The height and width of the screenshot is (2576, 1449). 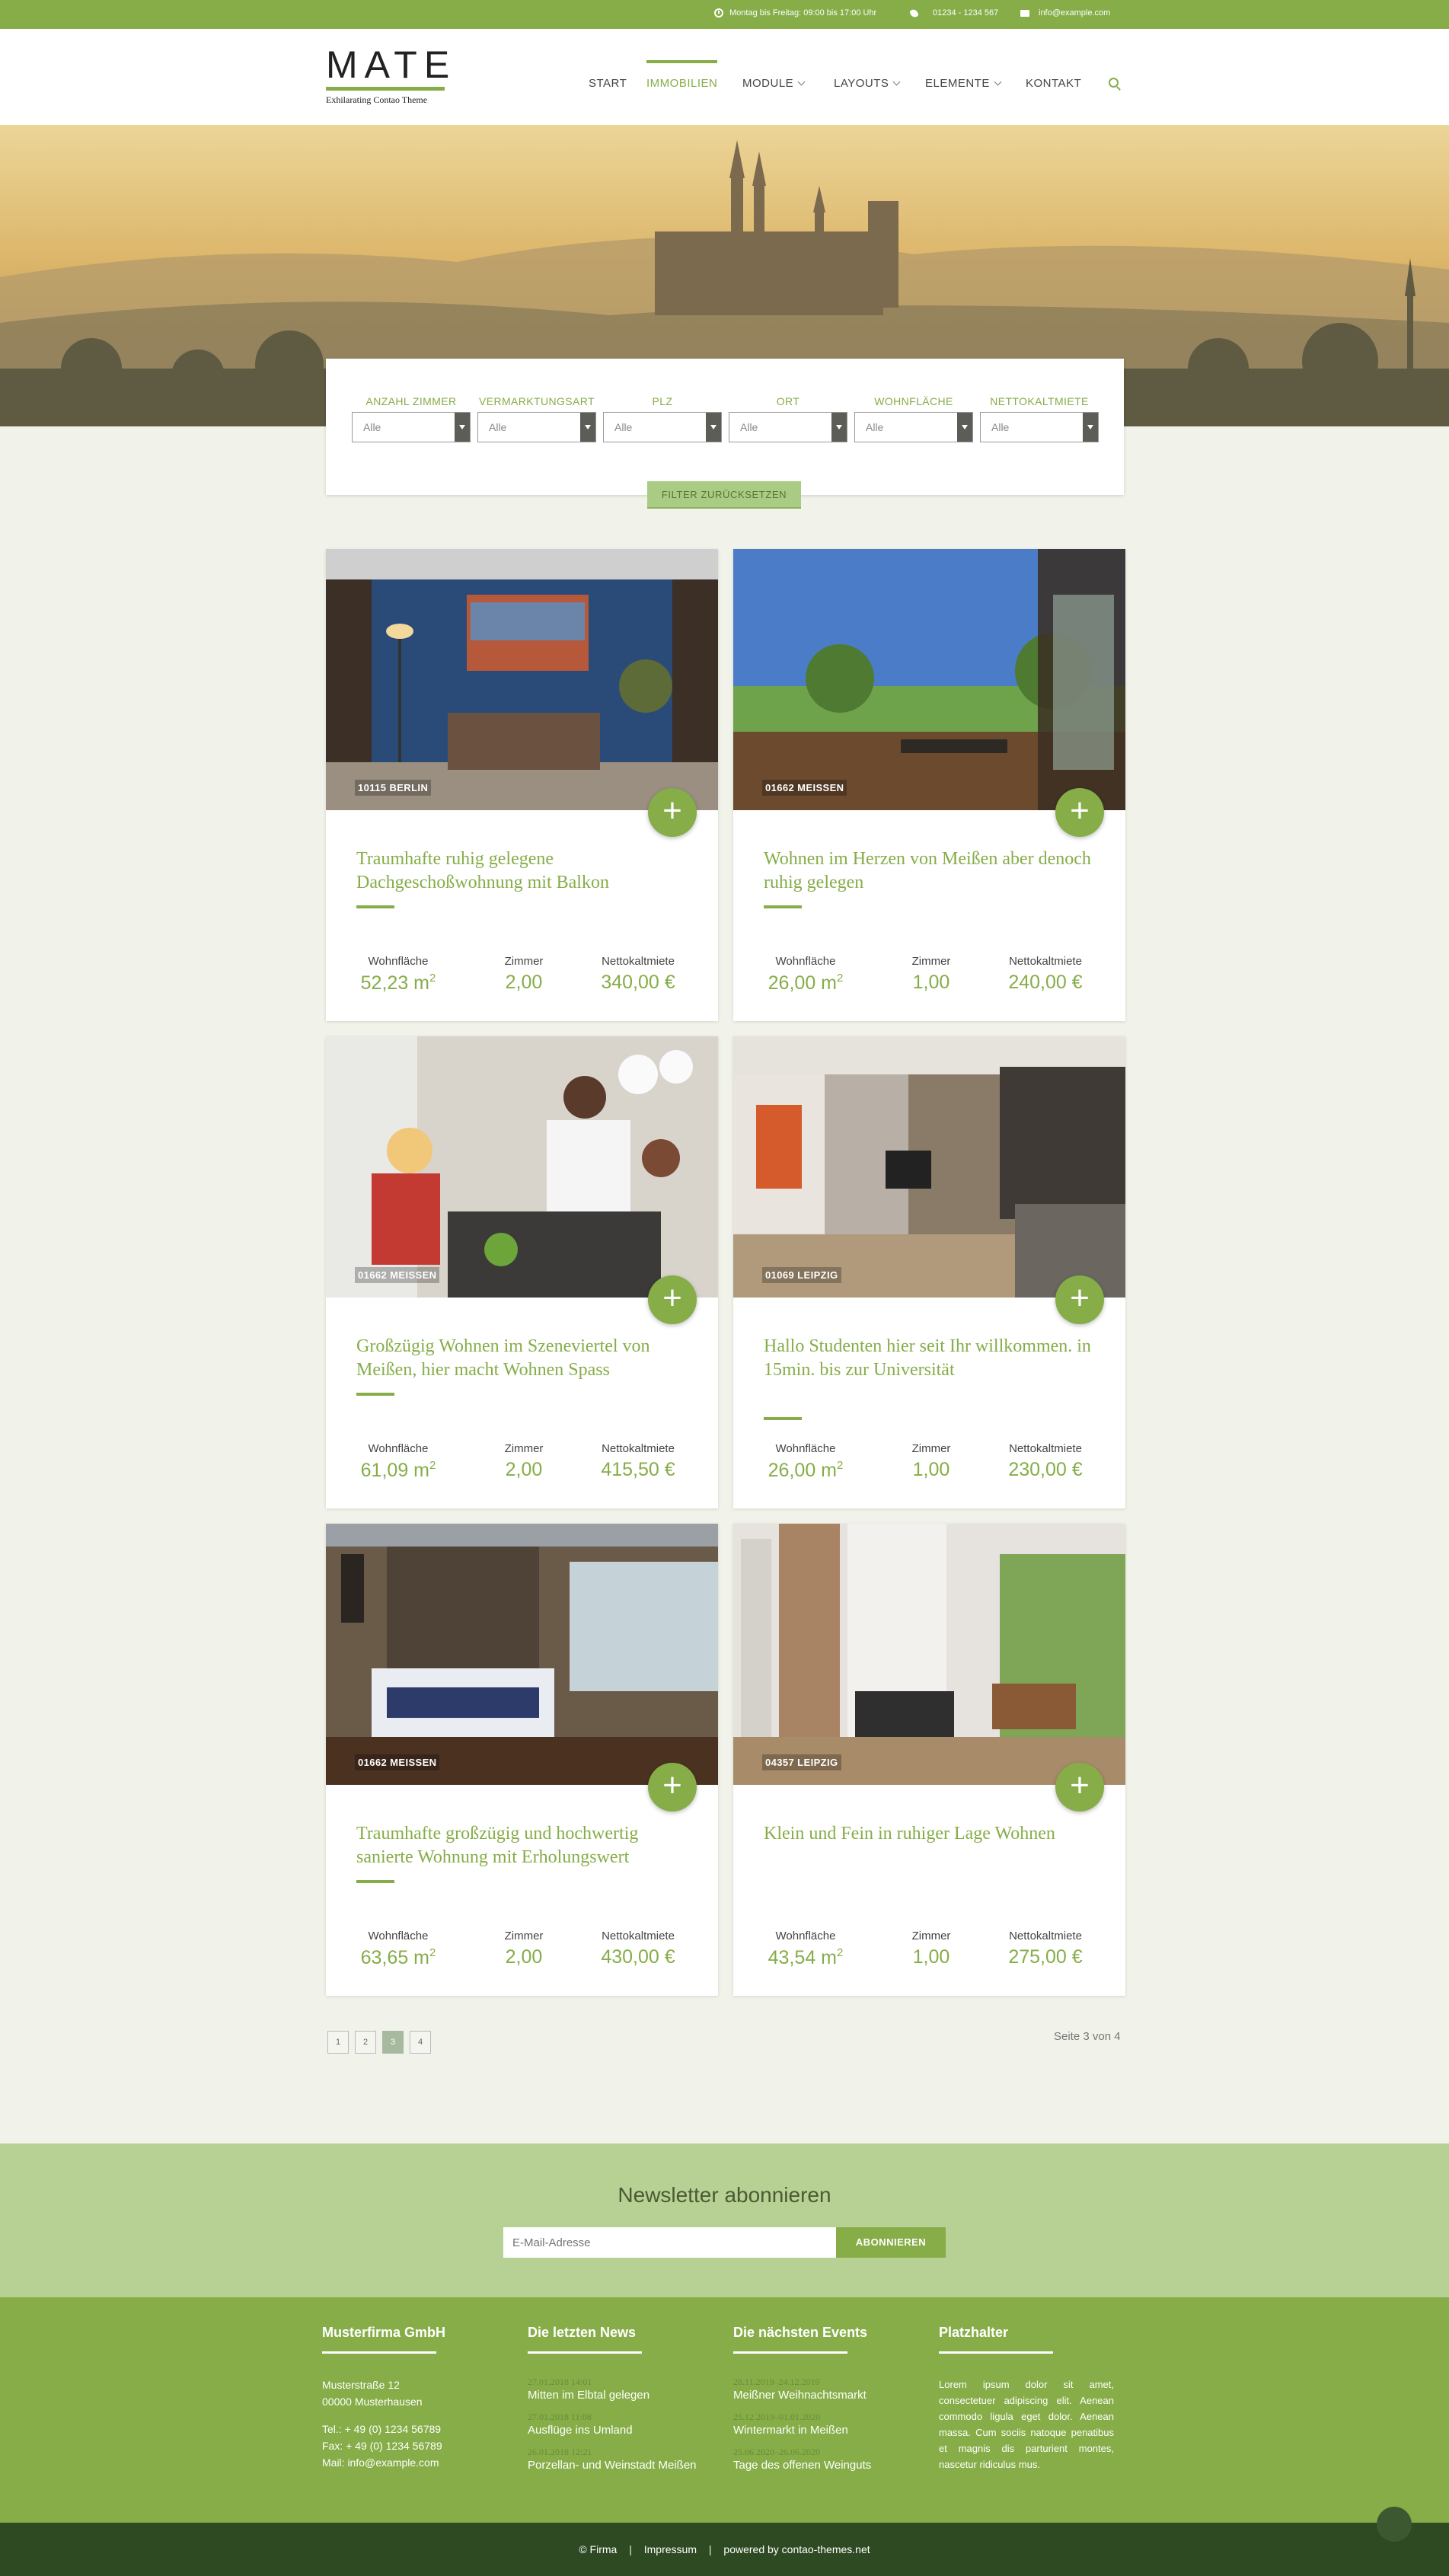 What do you see at coordinates (820, 2430) in the screenshot?
I see `event-link: Wintermarkt in Meißen` at bounding box center [820, 2430].